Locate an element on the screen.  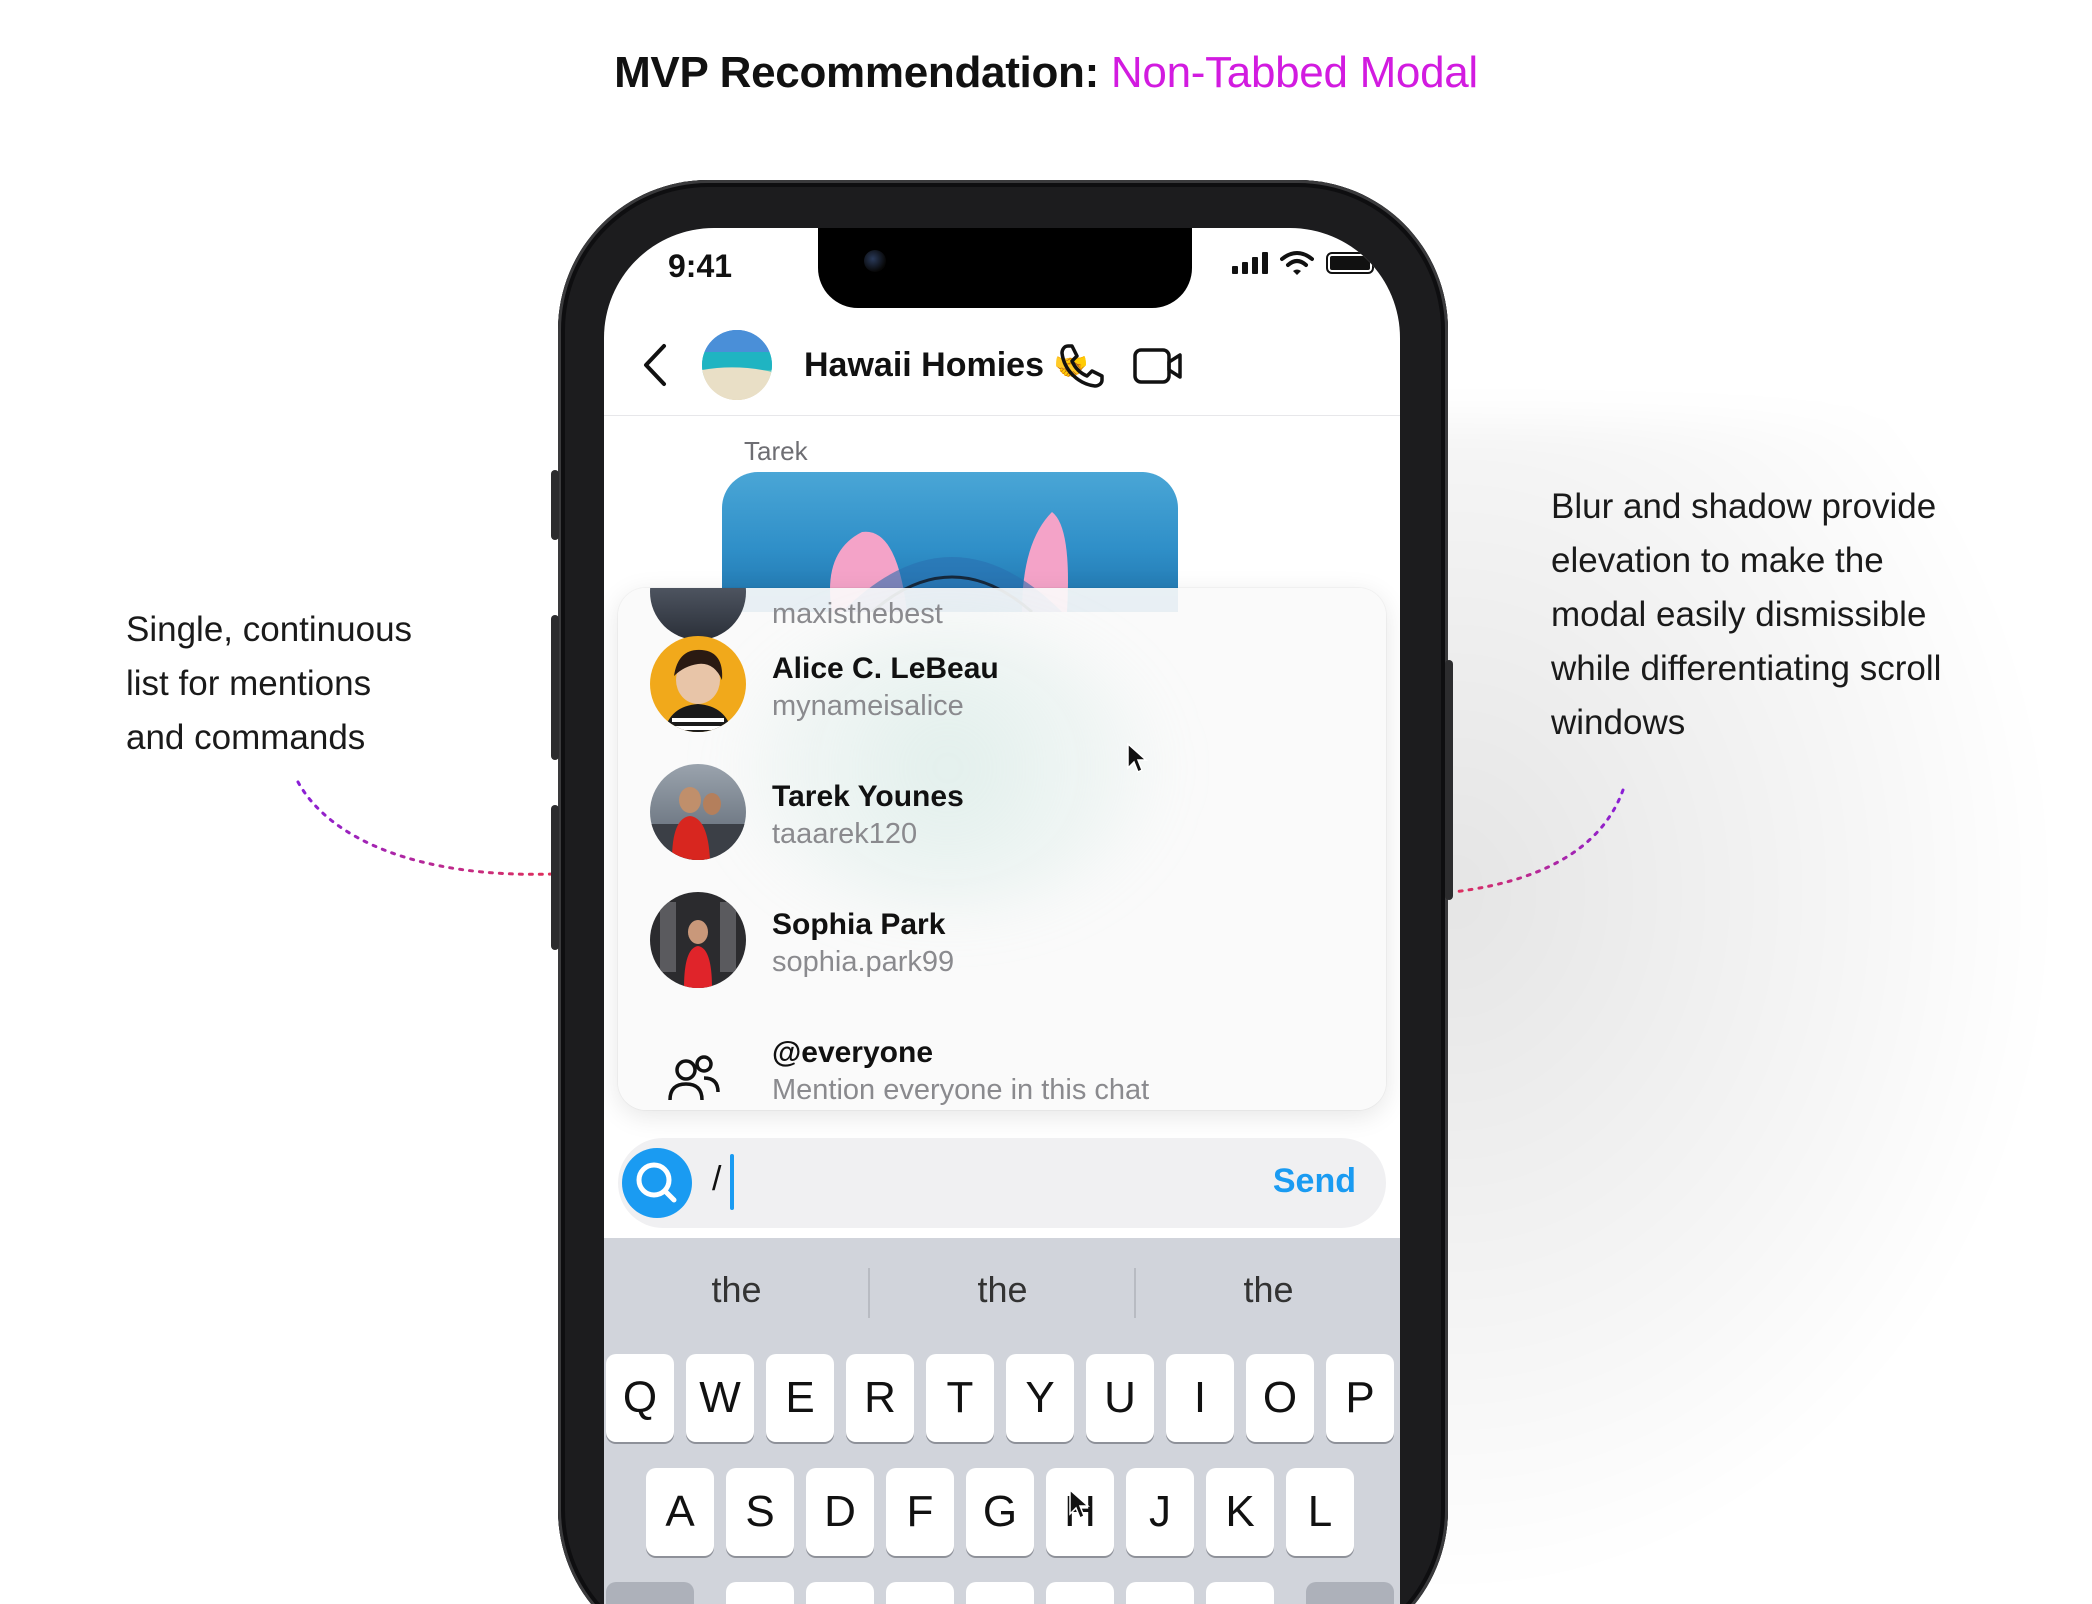
key-c is located at coordinates (920, 1593).